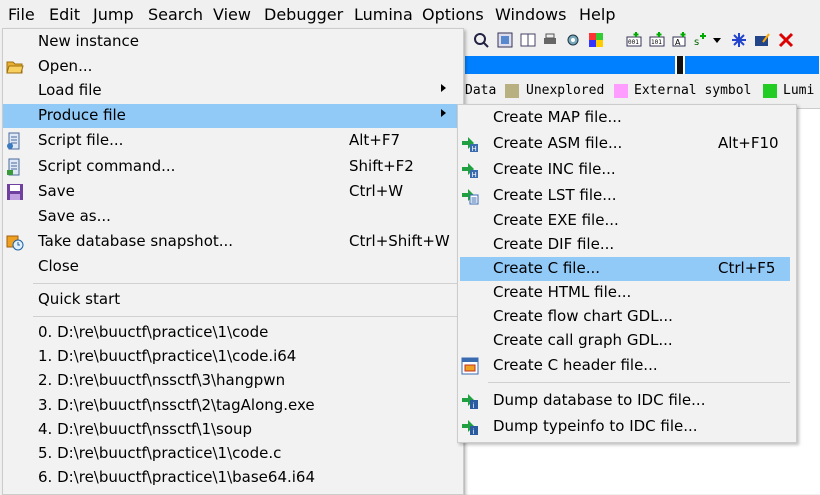 The width and height of the screenshot is (820, 495). Describe the element at coordinates (82, 115) in the screenshot. I see `menu-item-label: Produce file` at that location.